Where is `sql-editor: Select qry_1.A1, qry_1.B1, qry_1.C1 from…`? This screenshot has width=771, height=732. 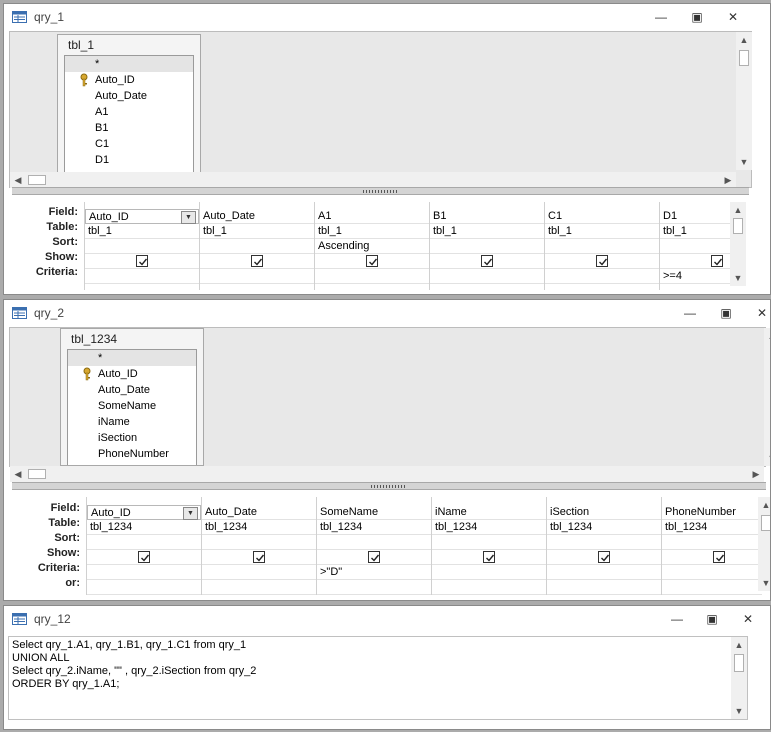
sql-editor: Select qry_1.A1, qry_1.B1, qry_1.C1 from… is located at coordinates (378, 678).